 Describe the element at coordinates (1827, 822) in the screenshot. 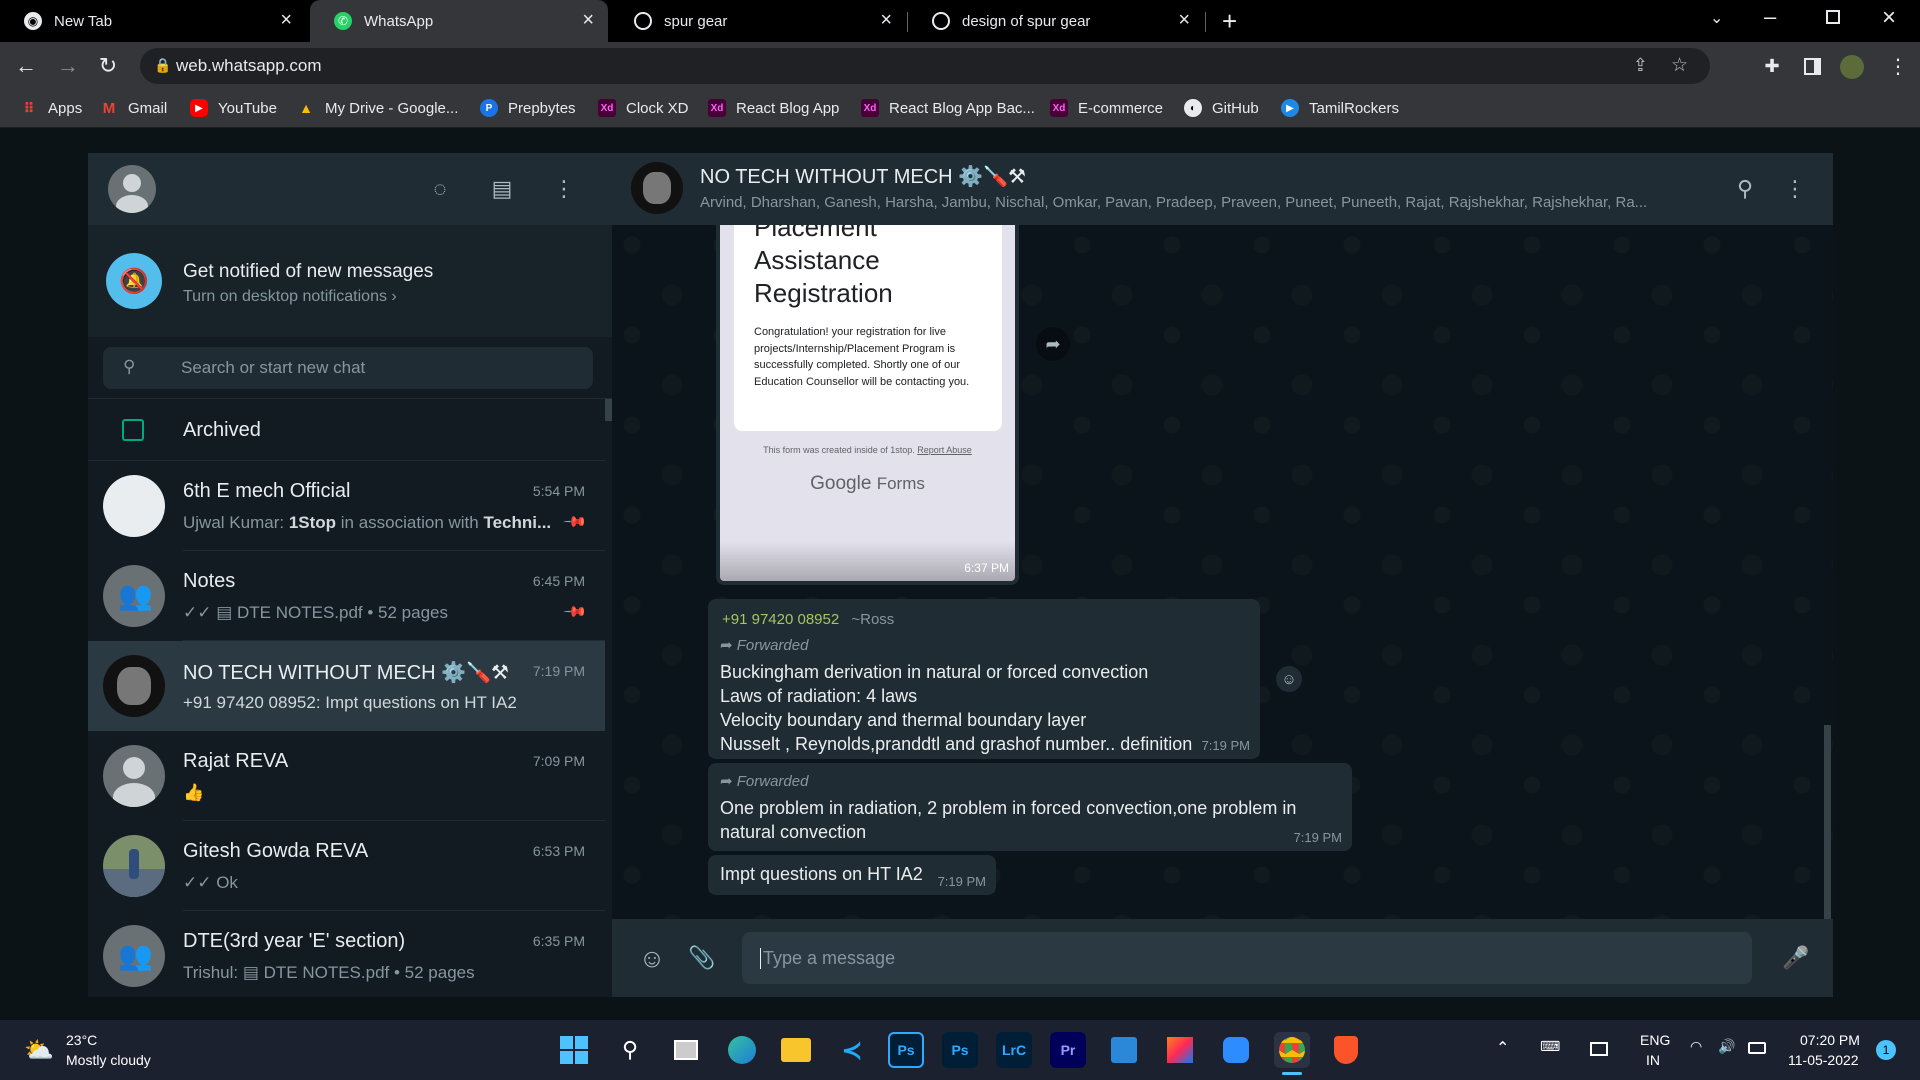

I see `message-scroll-thumb` at that location.